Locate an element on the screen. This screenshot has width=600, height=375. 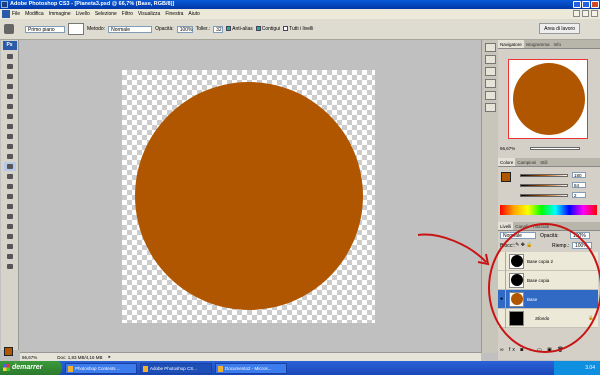
doc-close-button is located at coordinates (594, 13).